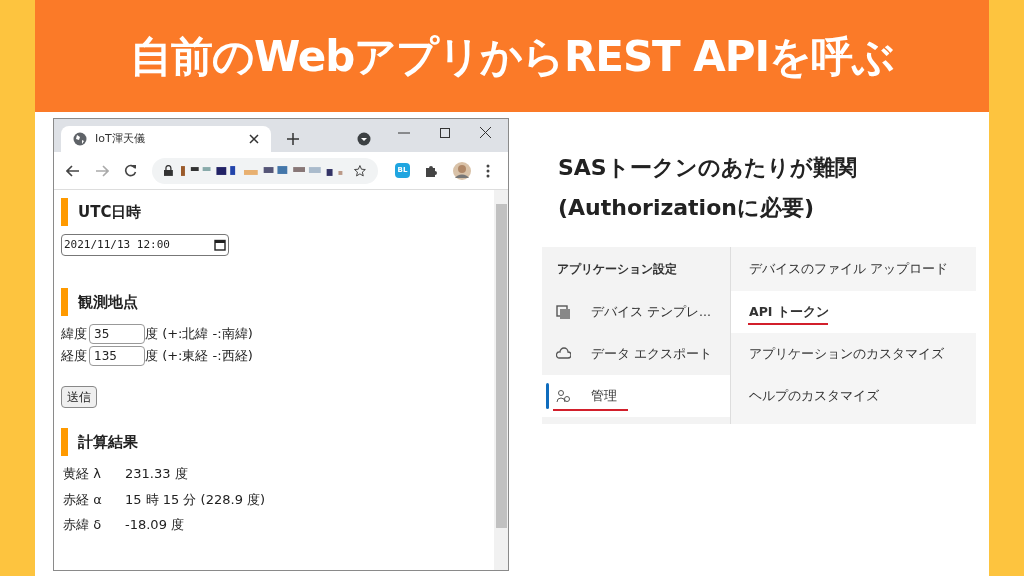 Image resolution: width=1024 pixels, height=576 pixels. What do you see at coordinates (814, 395) in the screenshot?
I see `submenu-label: ヘルプのカスタマイズ` at bounding box center [814, 395].